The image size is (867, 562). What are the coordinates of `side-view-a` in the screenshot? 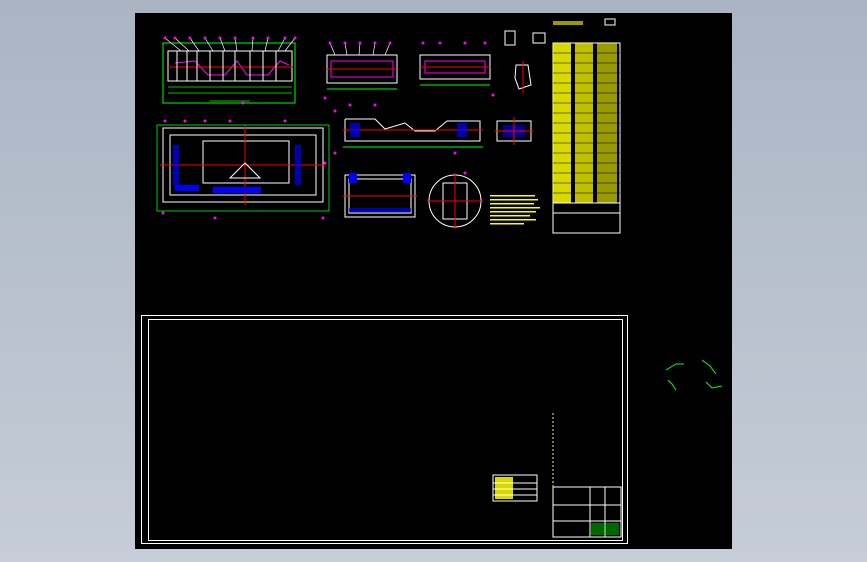 It's located at (360, 70).